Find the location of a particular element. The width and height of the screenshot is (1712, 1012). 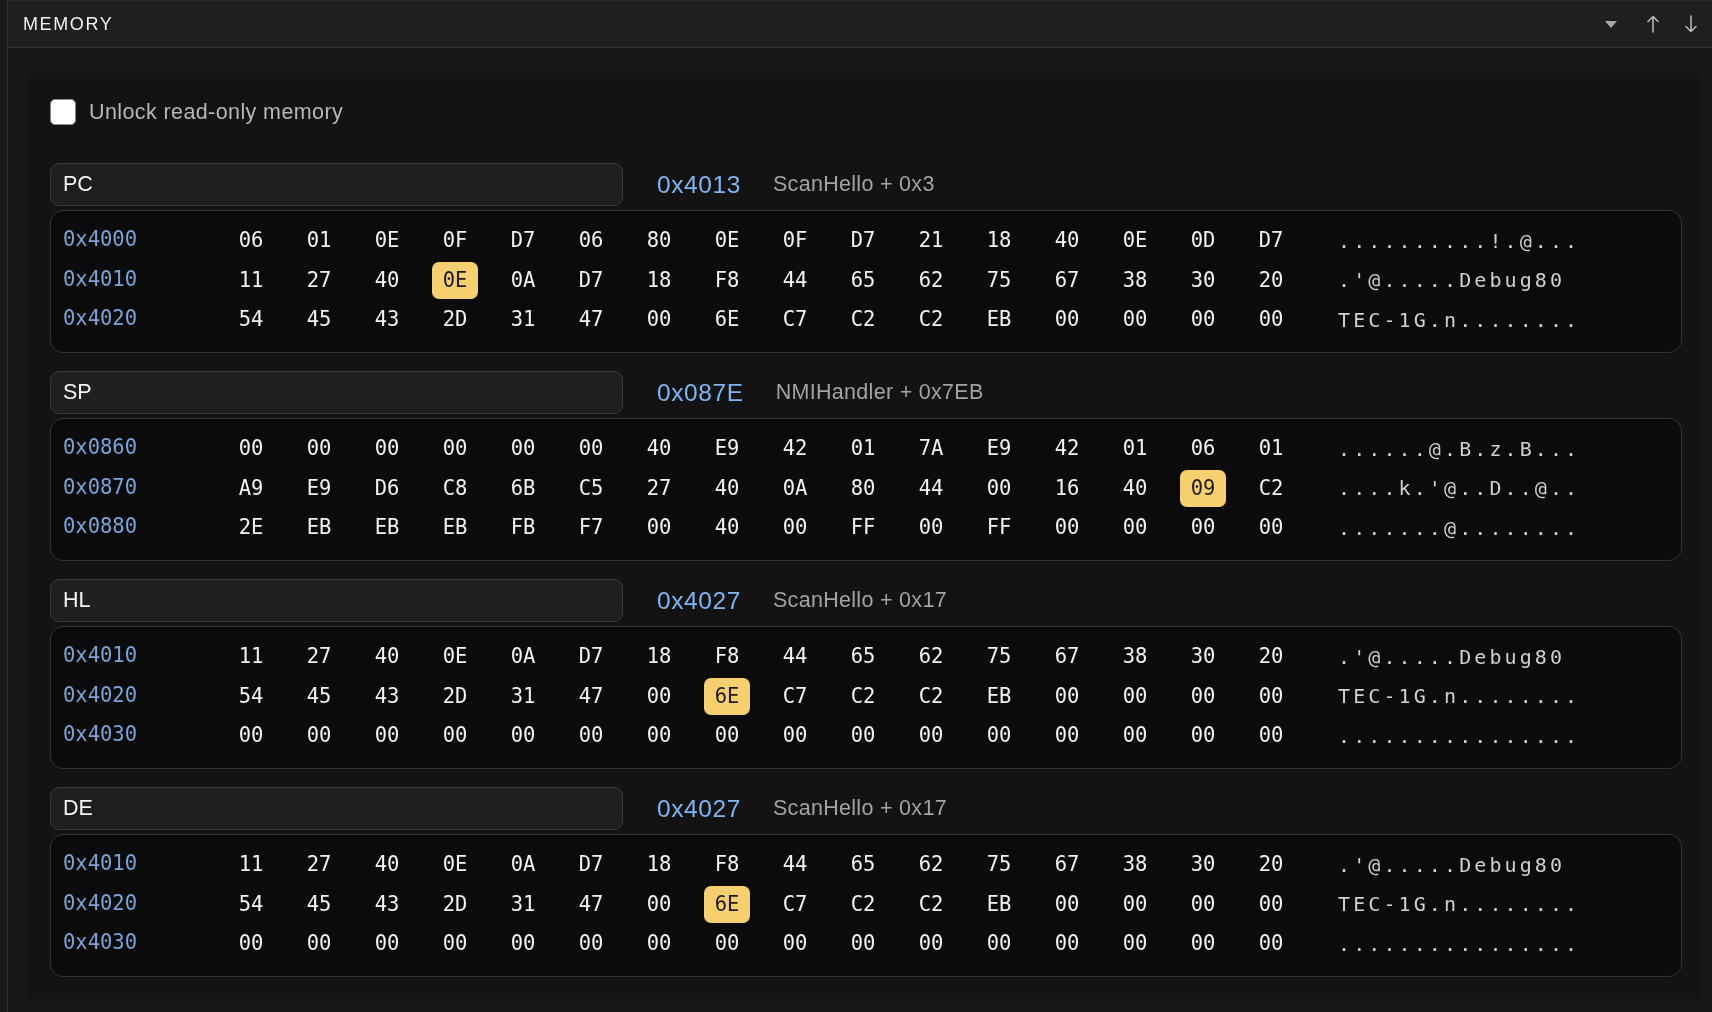

register-field: SP is located at coordinates (336, 392).